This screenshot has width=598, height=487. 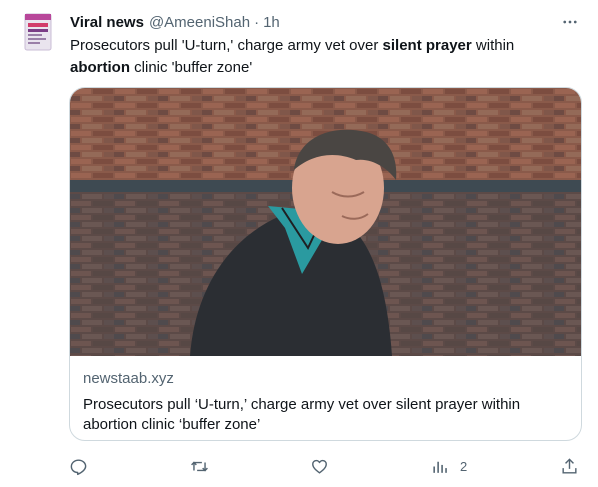 What do you see at coordinates (440, 467) in the screenshot?
I see `views-icon` at bounding box center [440, 467].